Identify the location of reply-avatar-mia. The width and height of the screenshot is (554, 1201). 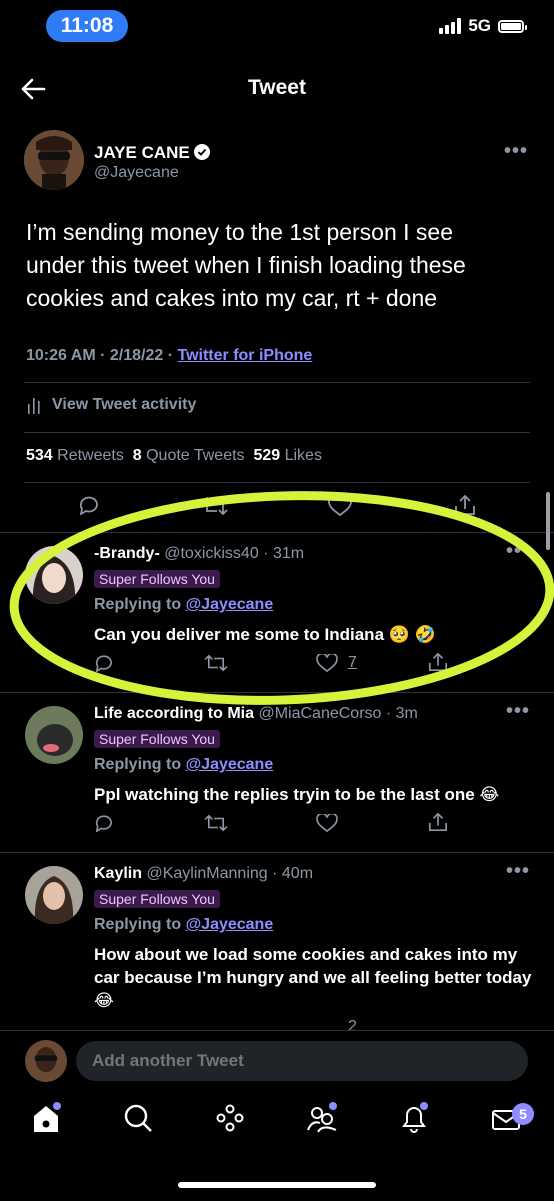
(54, 735).